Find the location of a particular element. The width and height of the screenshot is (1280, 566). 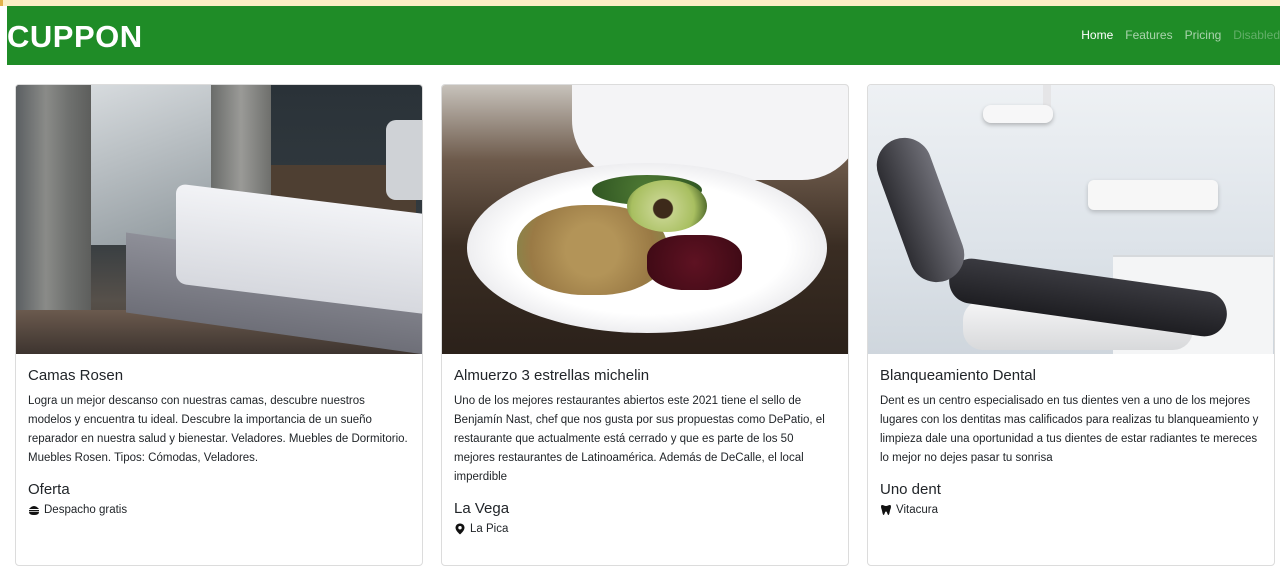

card-subtitle: Uno dent is located at coordinates (910, 489).